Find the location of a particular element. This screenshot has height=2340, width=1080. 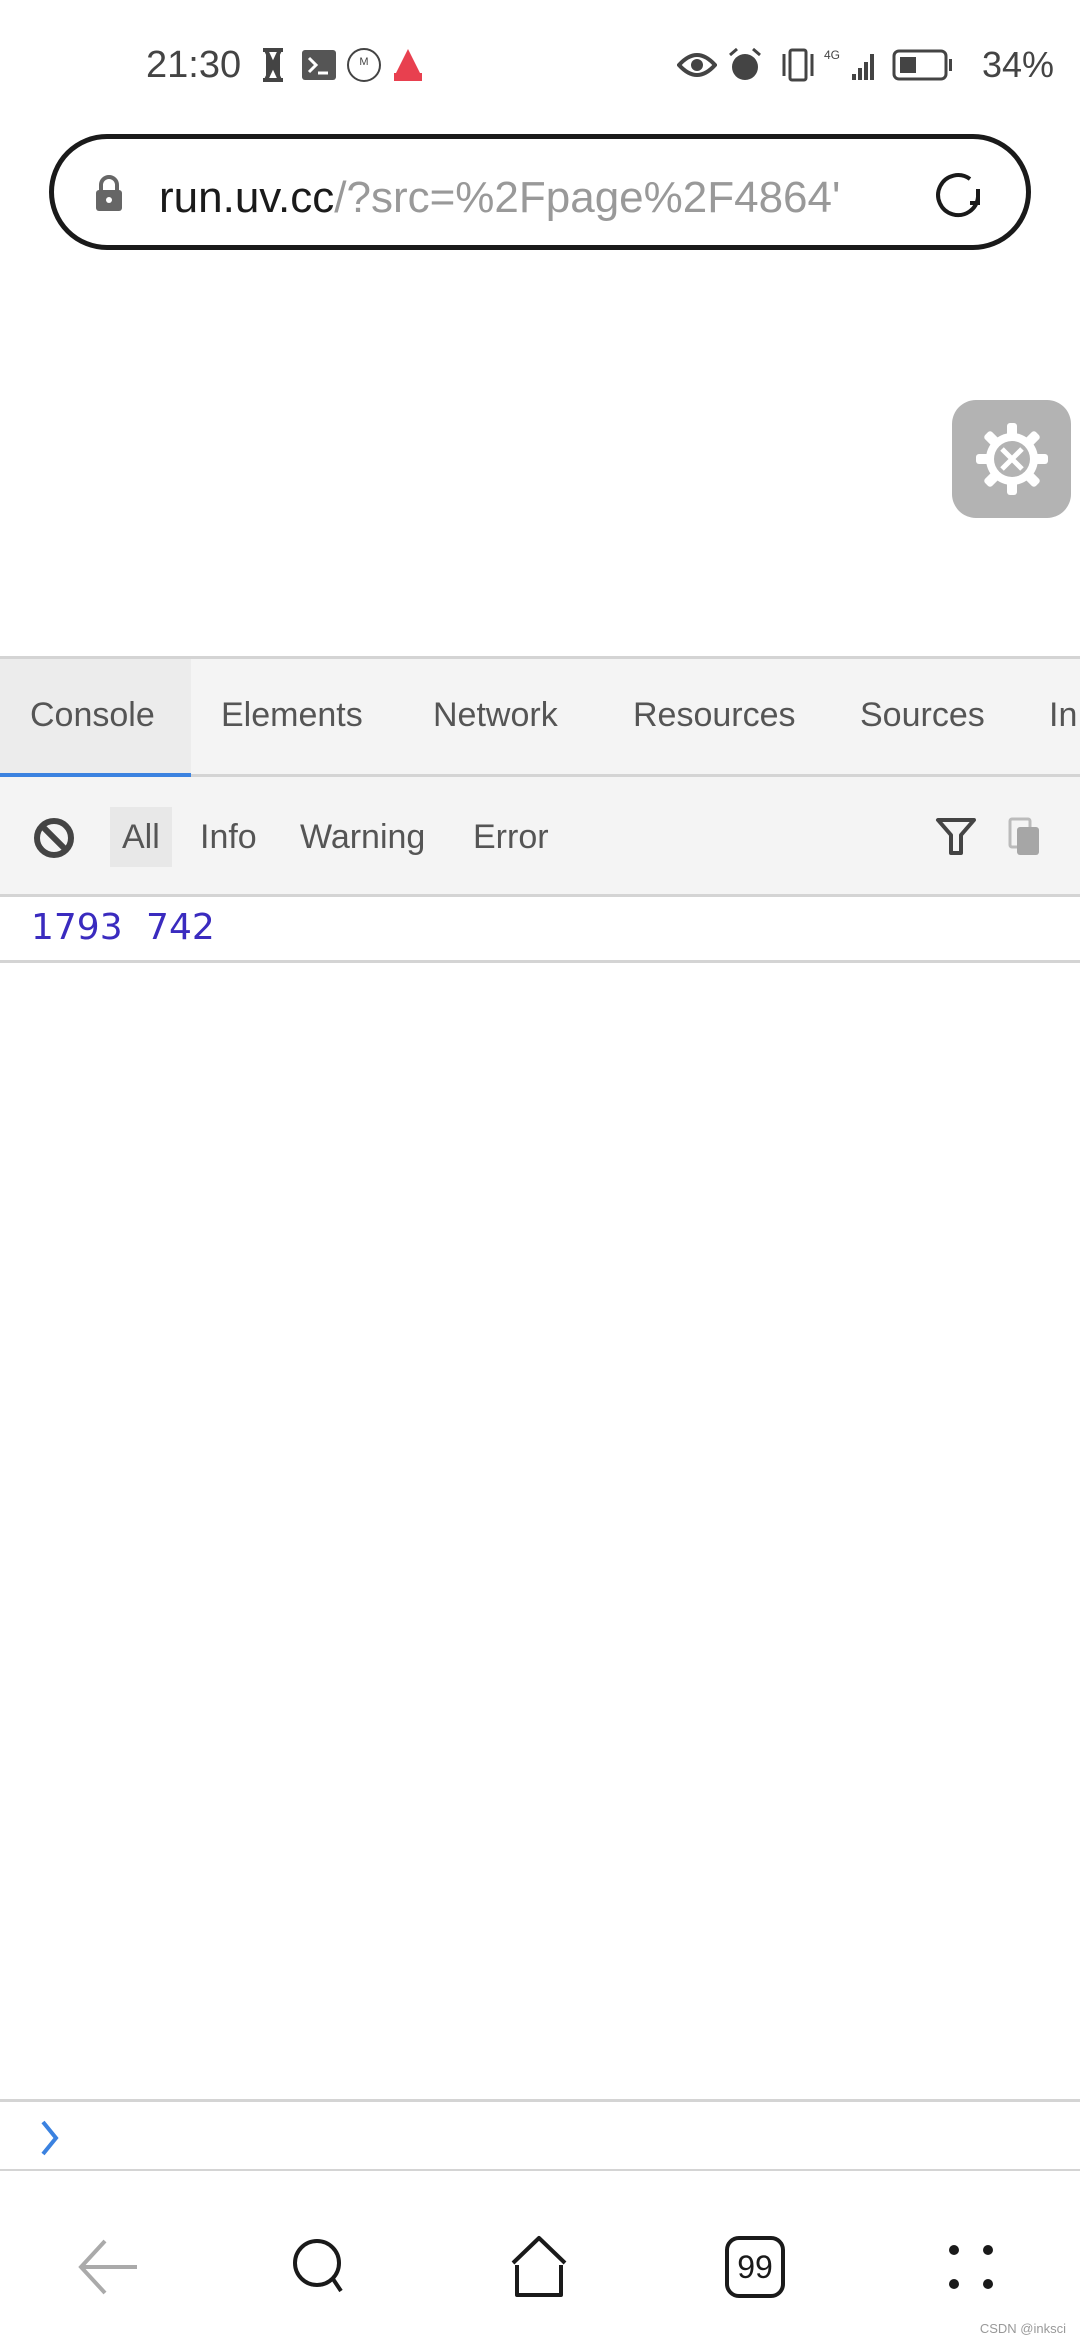

log-message: 1793 742 is located at coordinates (123, 927).